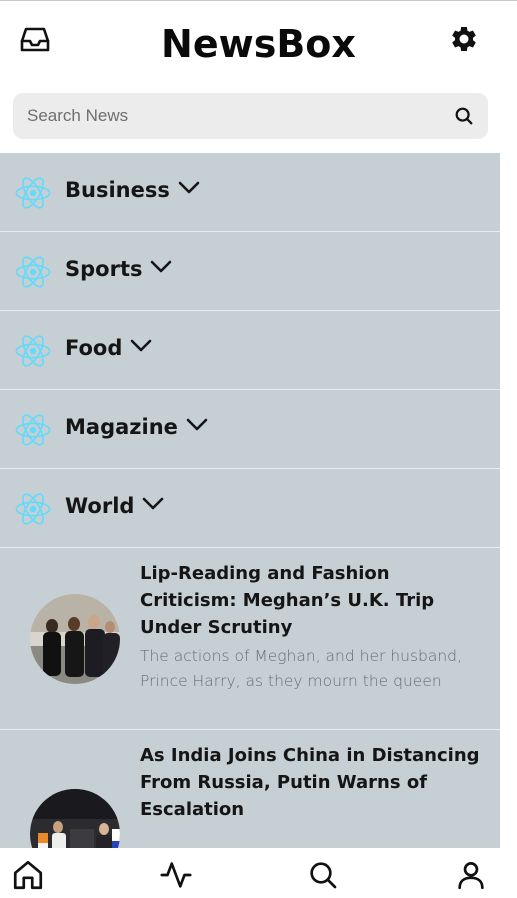  I want to click on tab-activity, so click(176, 875).